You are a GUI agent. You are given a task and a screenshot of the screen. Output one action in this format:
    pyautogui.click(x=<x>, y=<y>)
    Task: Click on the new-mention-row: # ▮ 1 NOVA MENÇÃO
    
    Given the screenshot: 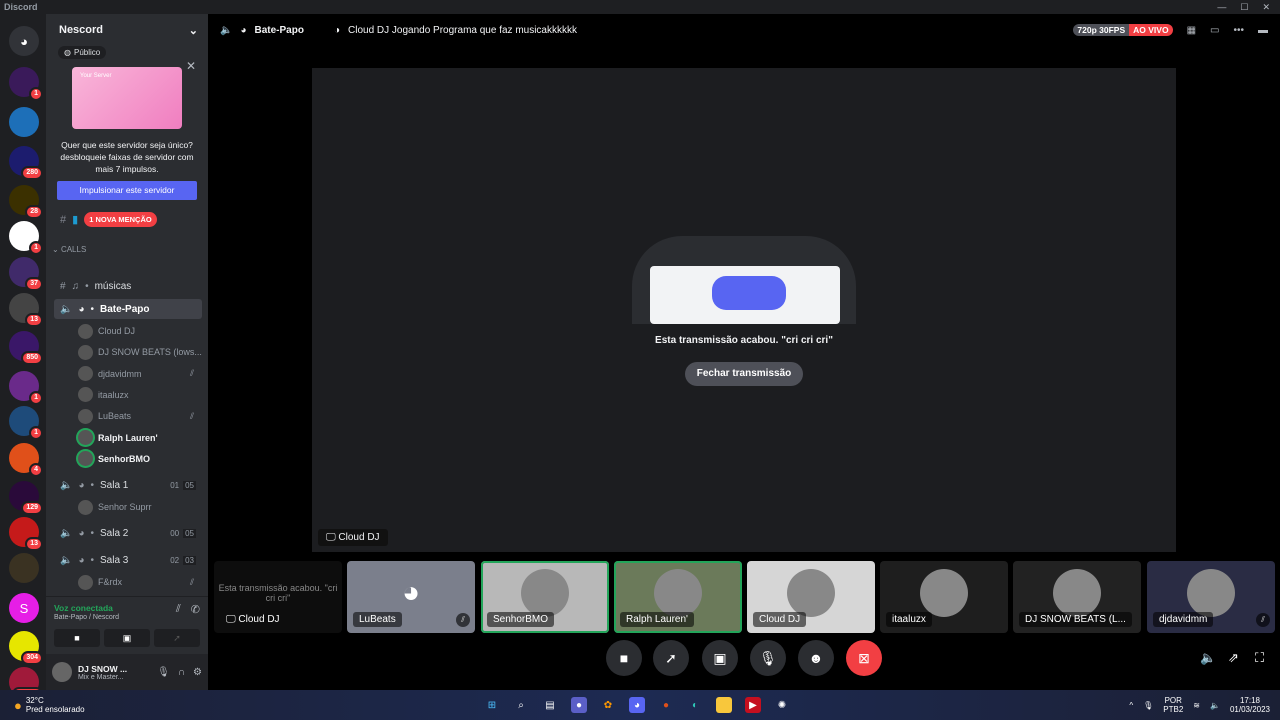 What is the action you would take?
    pyautogui.click(x=134, y=219)
    